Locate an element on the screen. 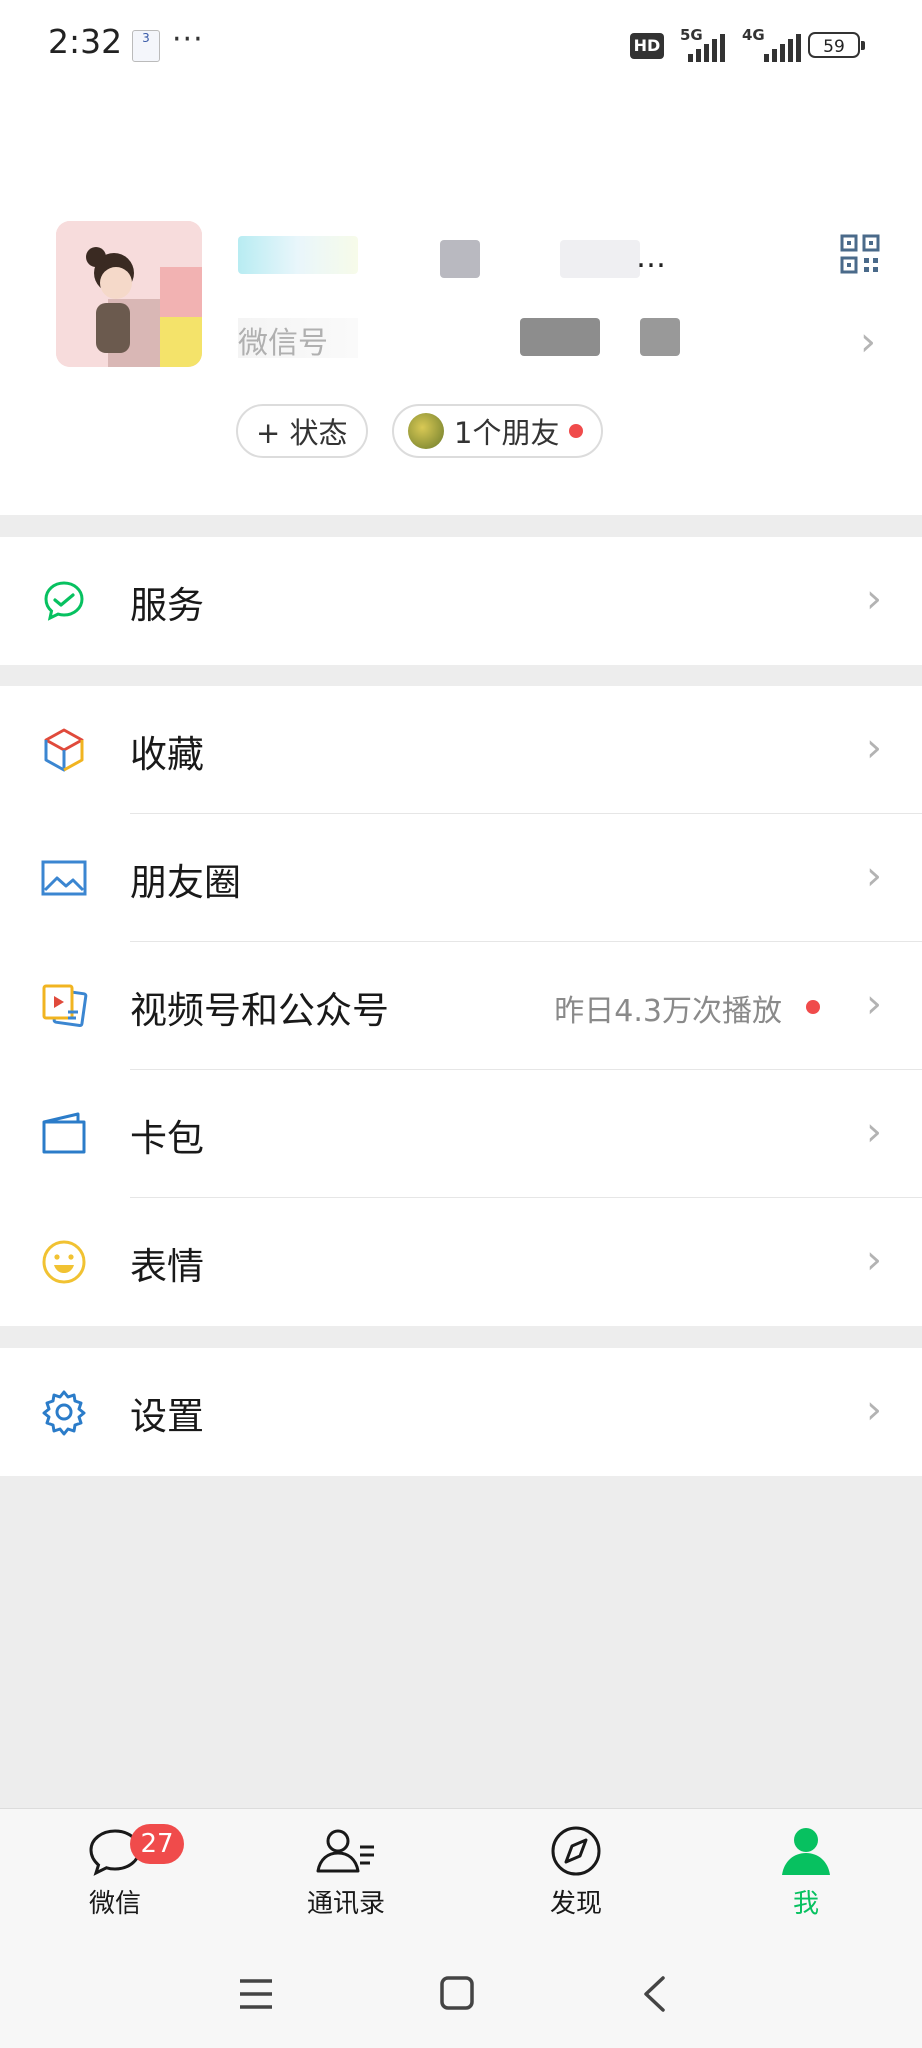  status-time: 2:32 is located at coordinates (85, 41).